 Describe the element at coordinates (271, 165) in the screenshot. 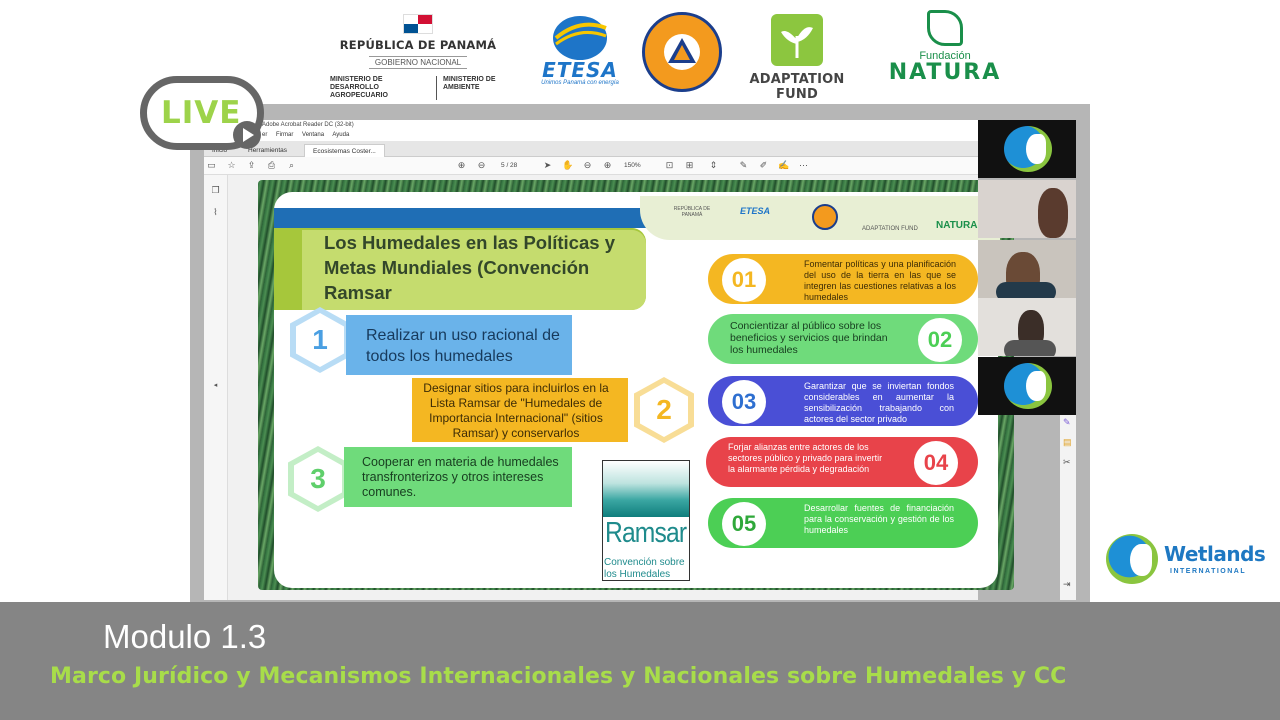

I see `print-icon: ⎙` at that location.